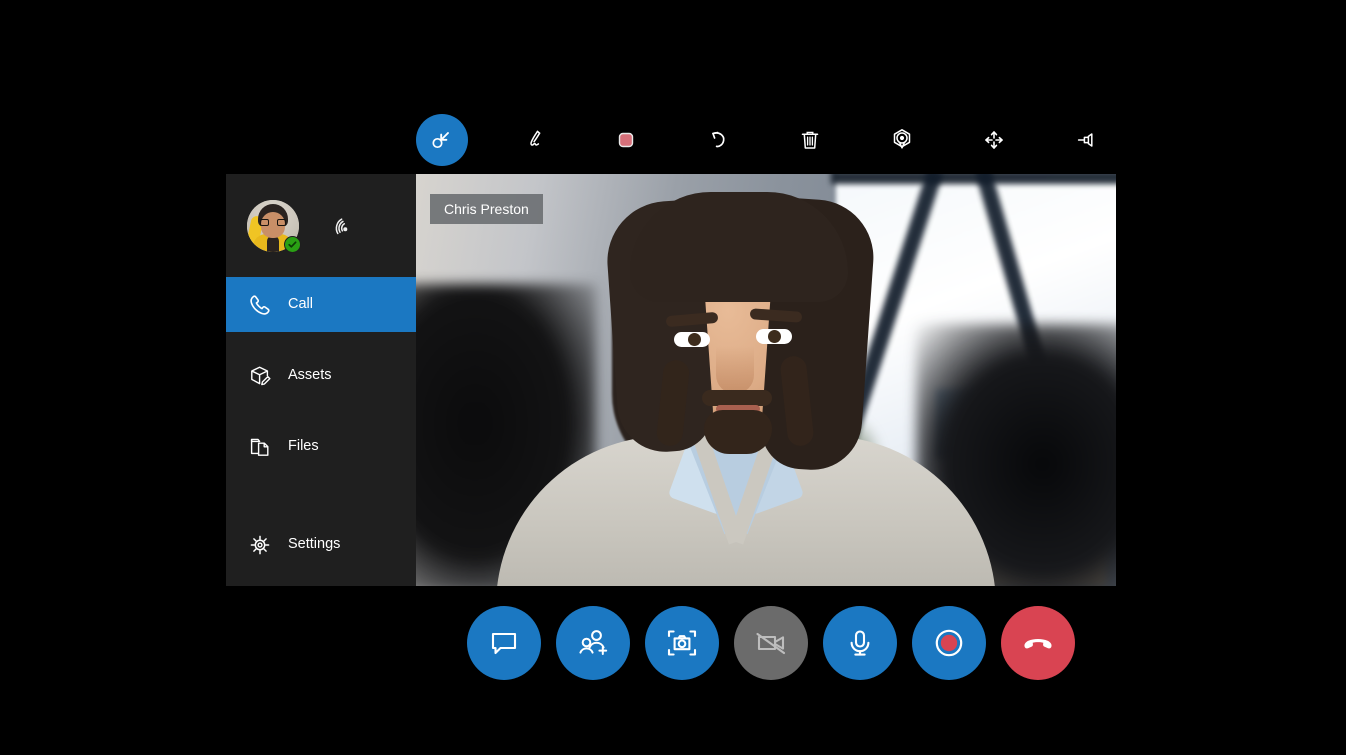 This screenshot has height=755, width=1346. I want to click on call-controls-bar, so click(771, 643).